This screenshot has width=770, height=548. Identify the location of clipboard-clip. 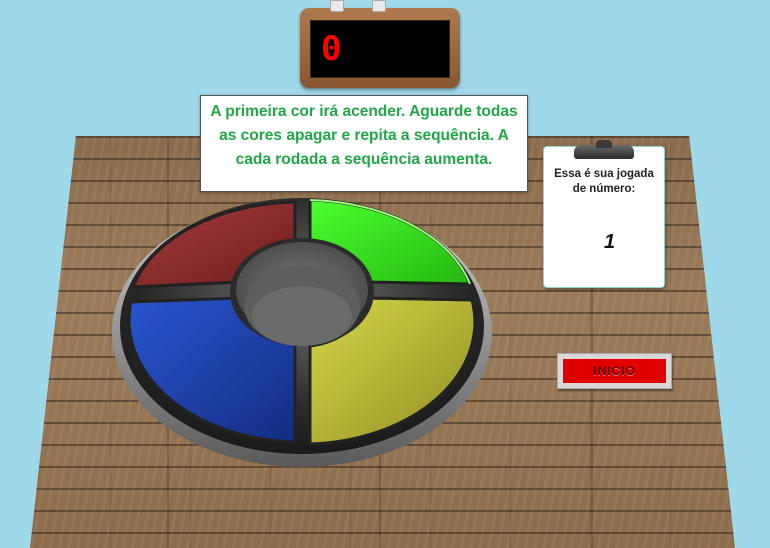
(604, 149).